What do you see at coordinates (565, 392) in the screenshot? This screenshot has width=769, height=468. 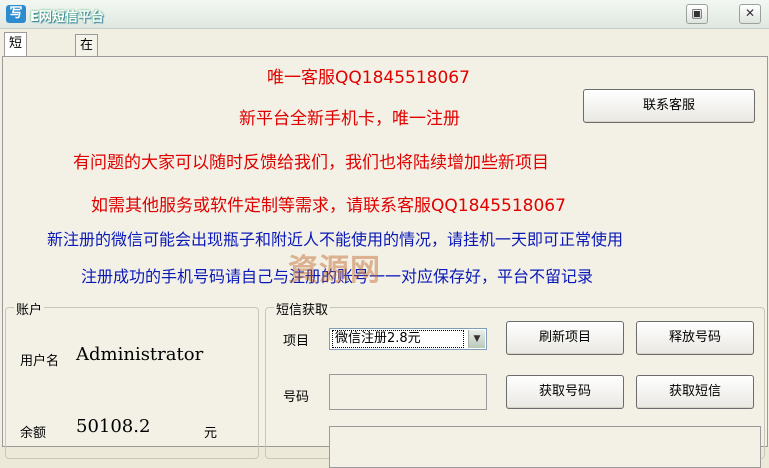 I see `get-number-button: 获取号码` at bounding box center [565, 392].